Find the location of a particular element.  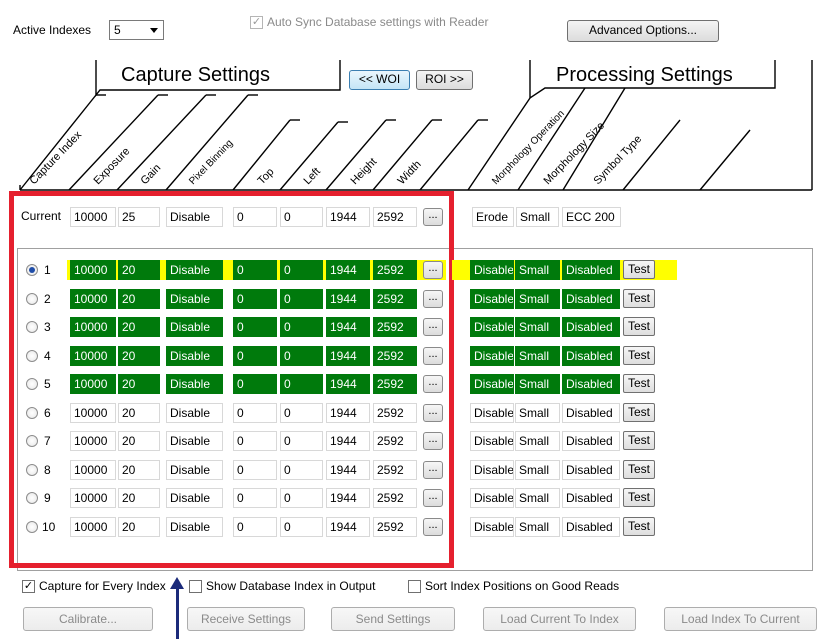

receive-settings-button: Receive Settings is located at coordinates (246, 619).